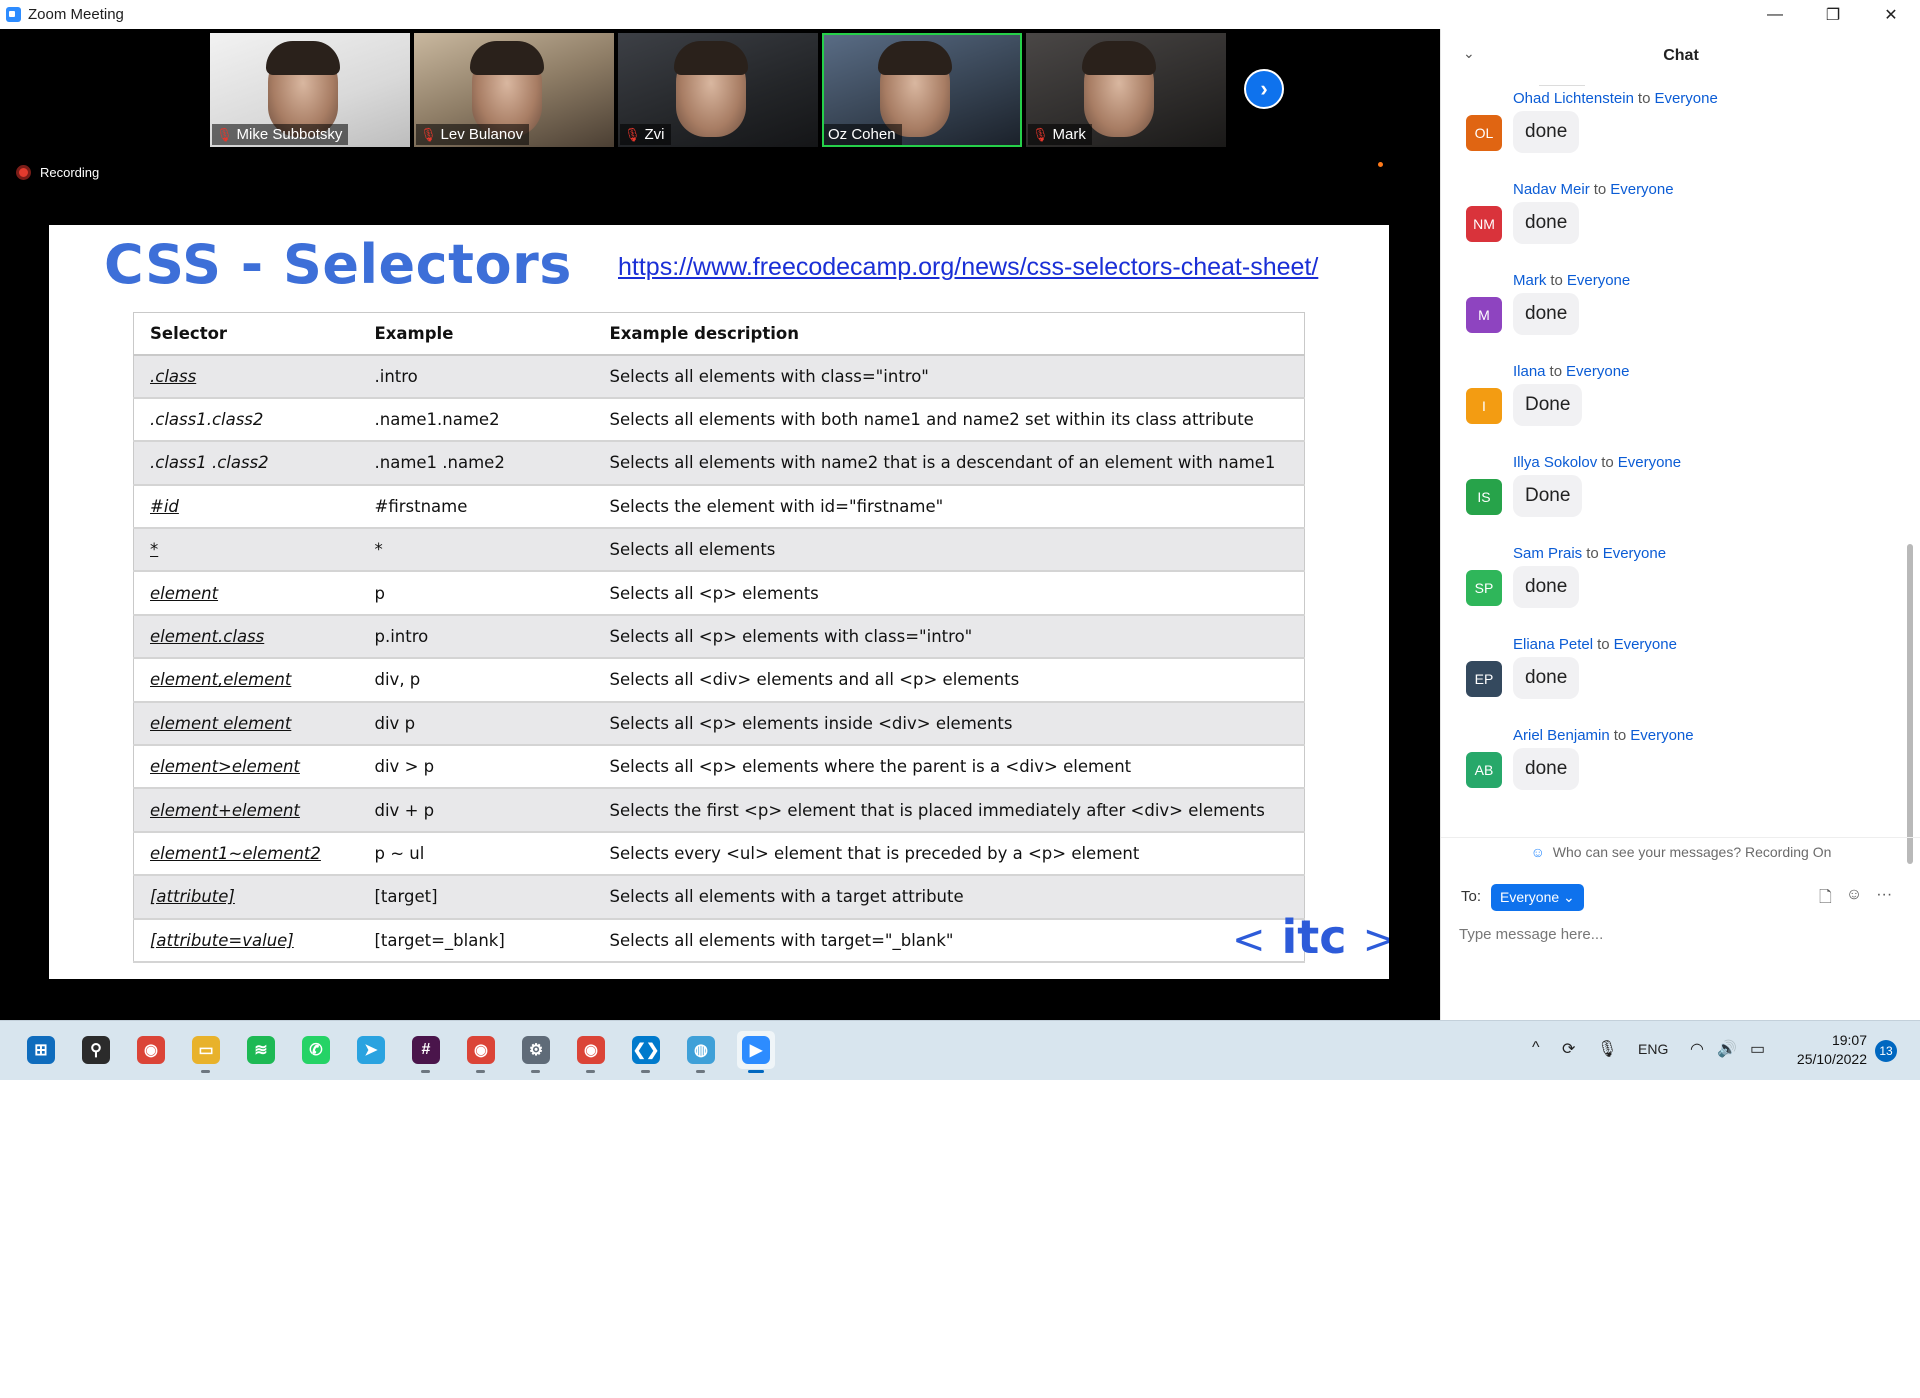  What do you see at coordinates (70, 172) in the screenshot?
I see `recording-label: Recording` at bounding box center [70, 172].